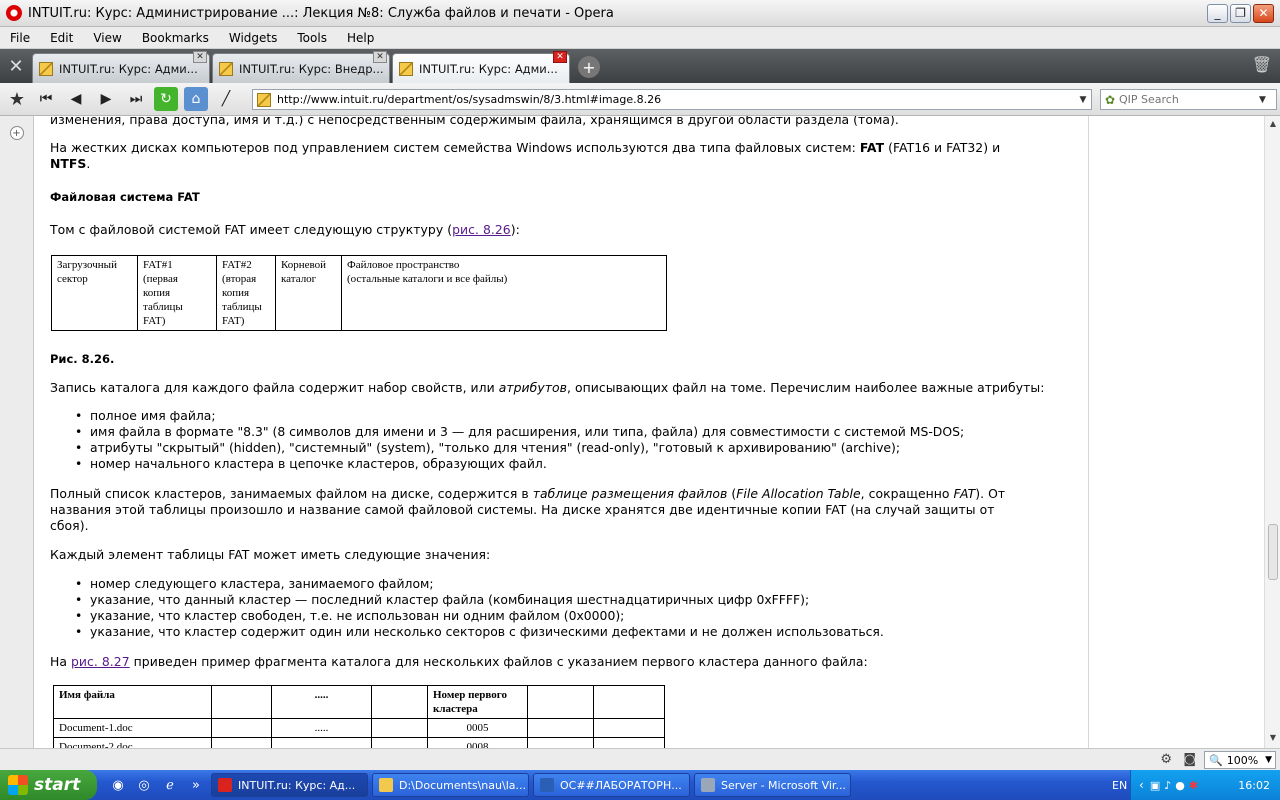  What do you see at coordinates (1273, 125) in the screenshot?
I see `scroll-up-icon: ▲` at bounding box center [1273, 125].